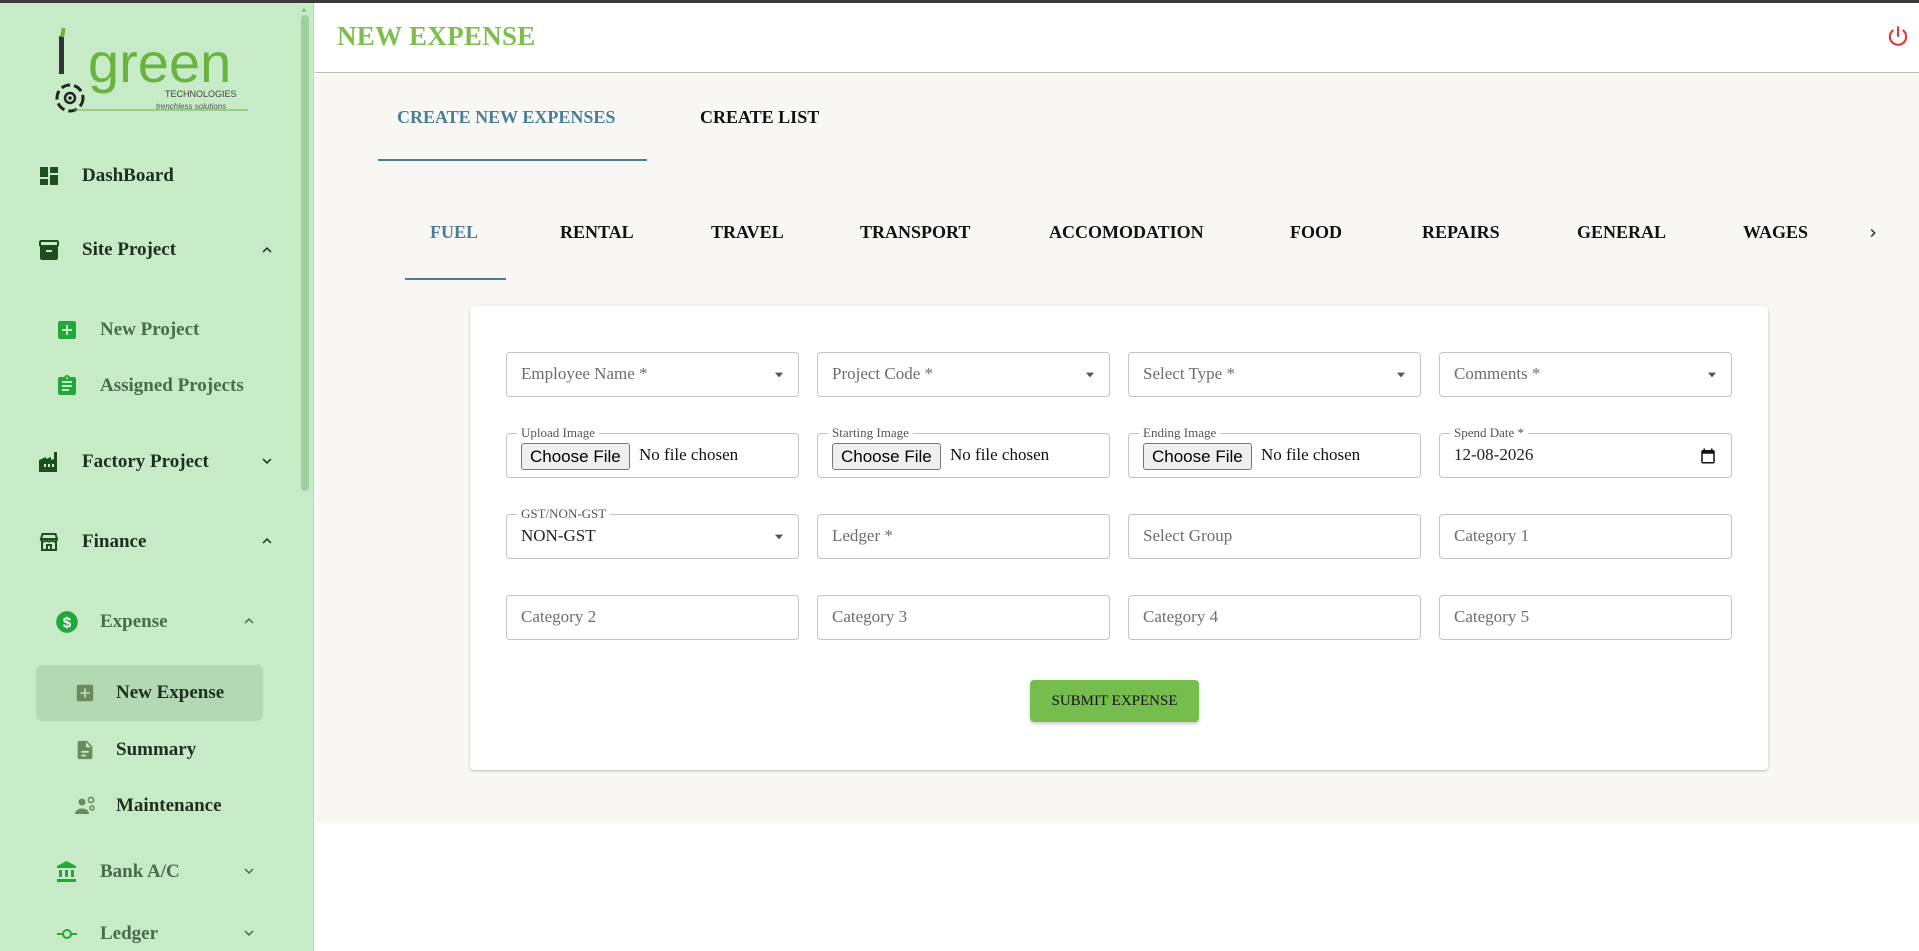 Image resolution: width=1919 pixels, height=951 pixels. I want to click on sidebar-scrollbar: ▲, so click(305, 477).